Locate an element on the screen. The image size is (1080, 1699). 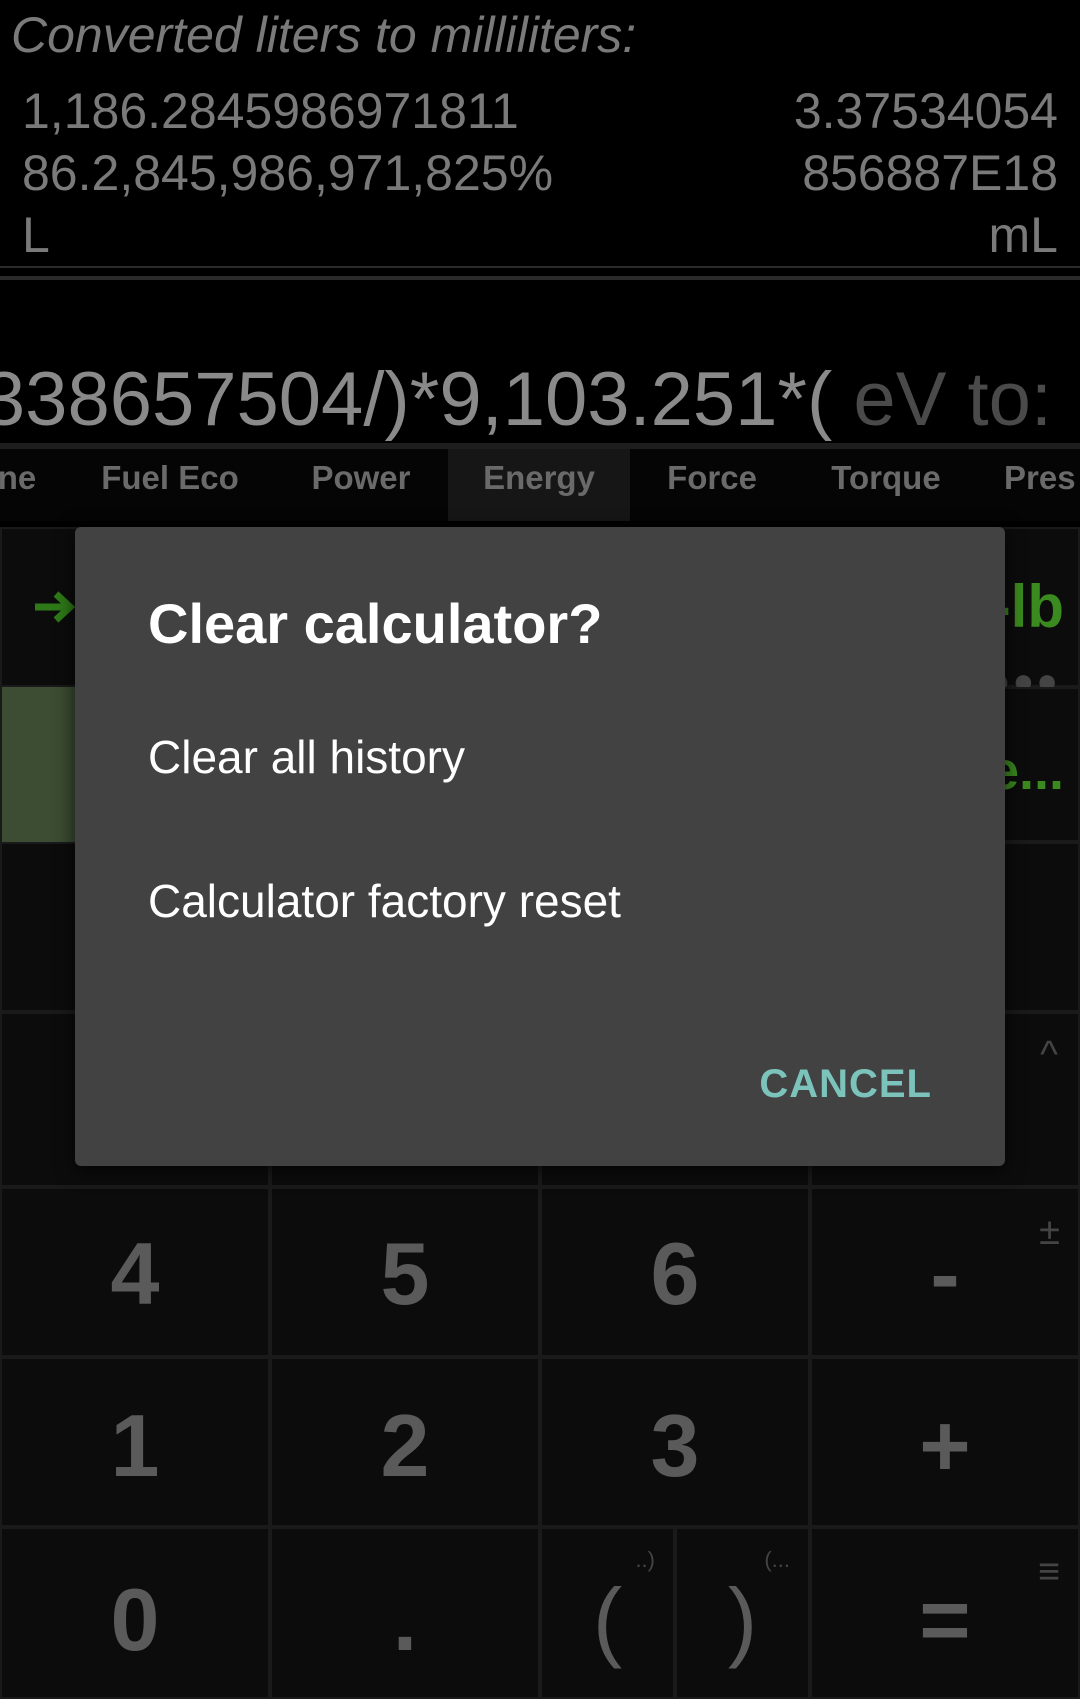
cancel-button: CANCEL is located at coordinates (845, 1084).